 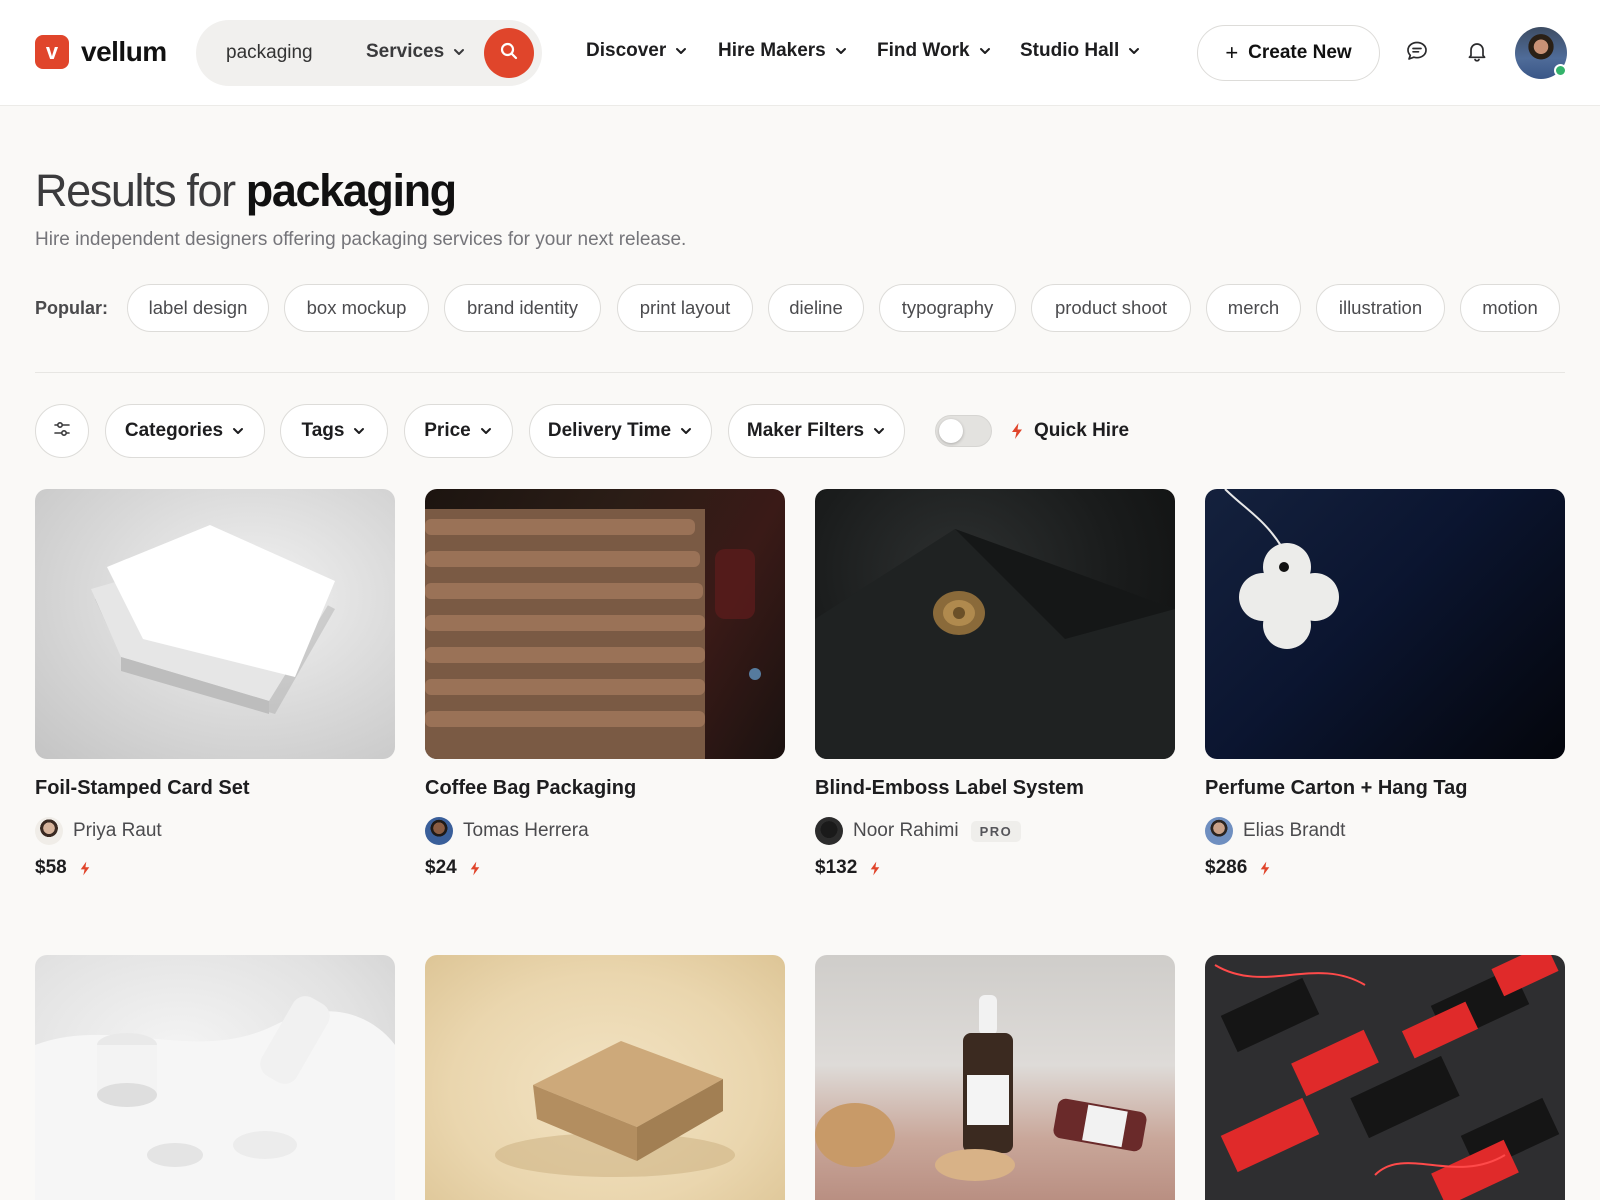 I want to click on popular-tag-chip: label design, so click(x=198, y=308).